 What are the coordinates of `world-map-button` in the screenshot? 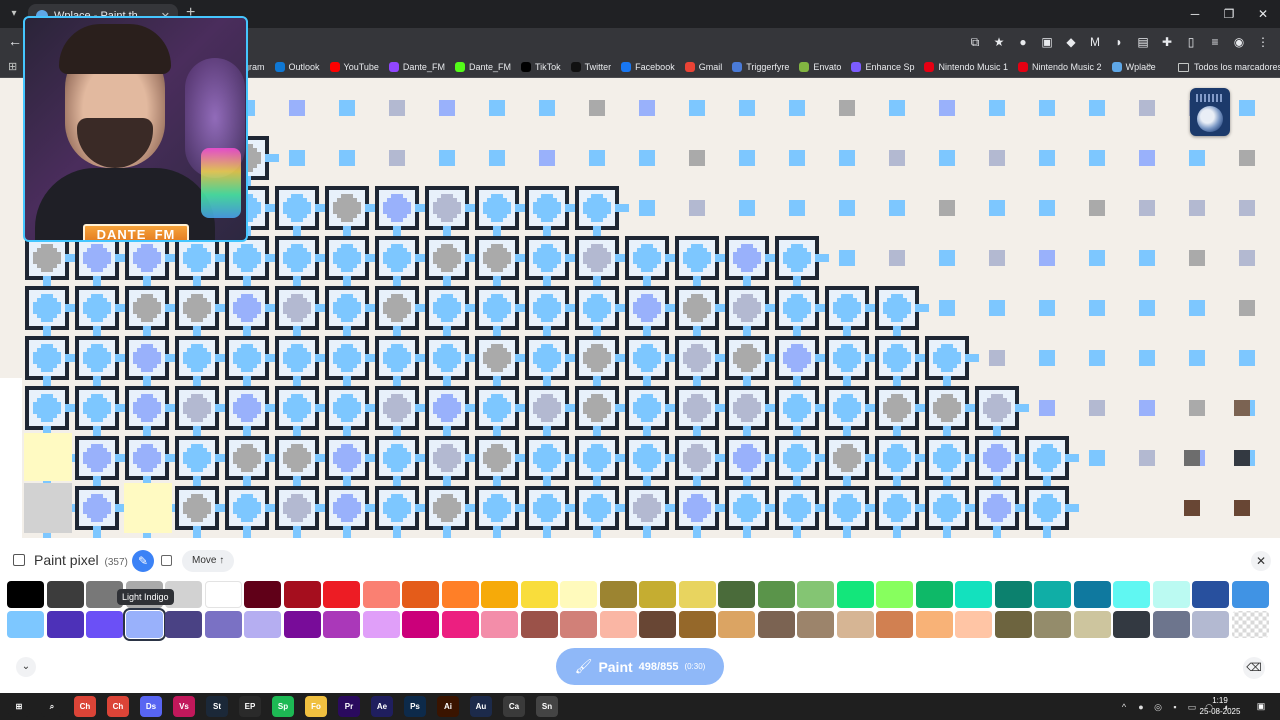 It's located at (1210, 112).